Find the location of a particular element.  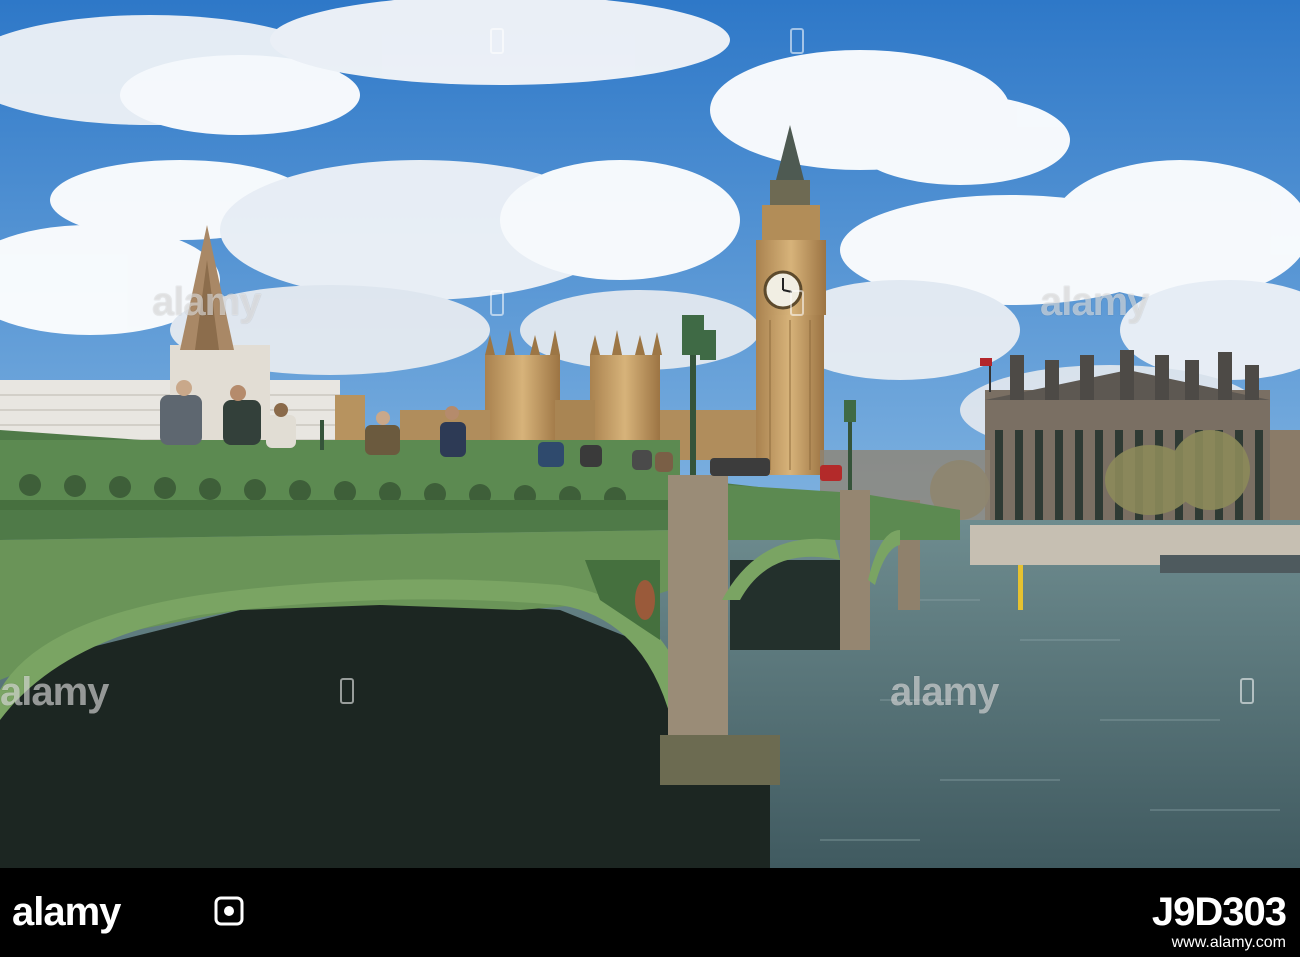

alamy-logo: alamy is located at coordinates (66, 912).